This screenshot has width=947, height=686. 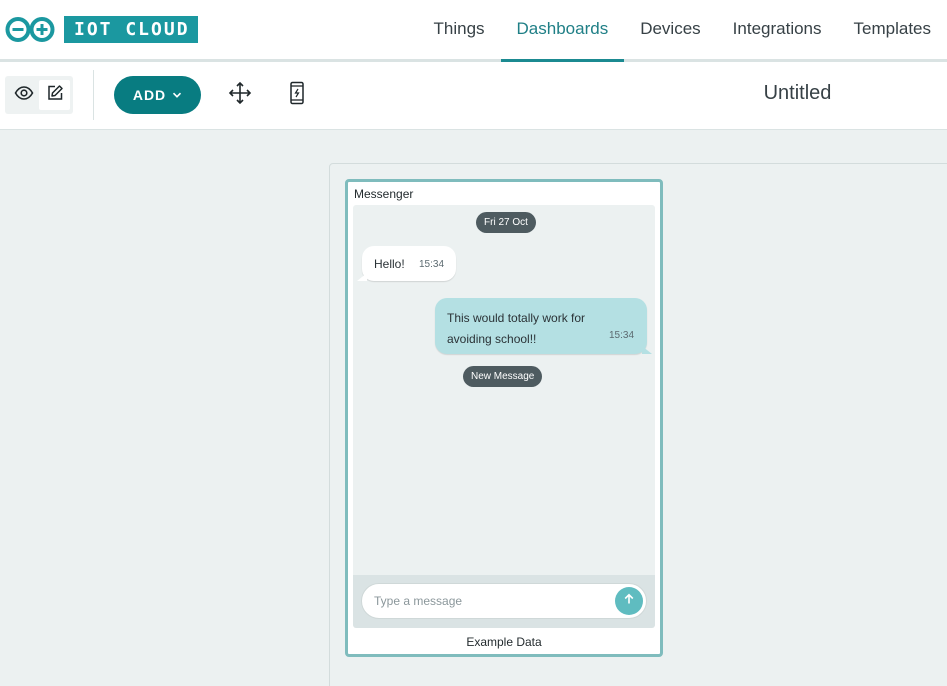 I want to click on pencil-icon, so click(x=55, y=95).